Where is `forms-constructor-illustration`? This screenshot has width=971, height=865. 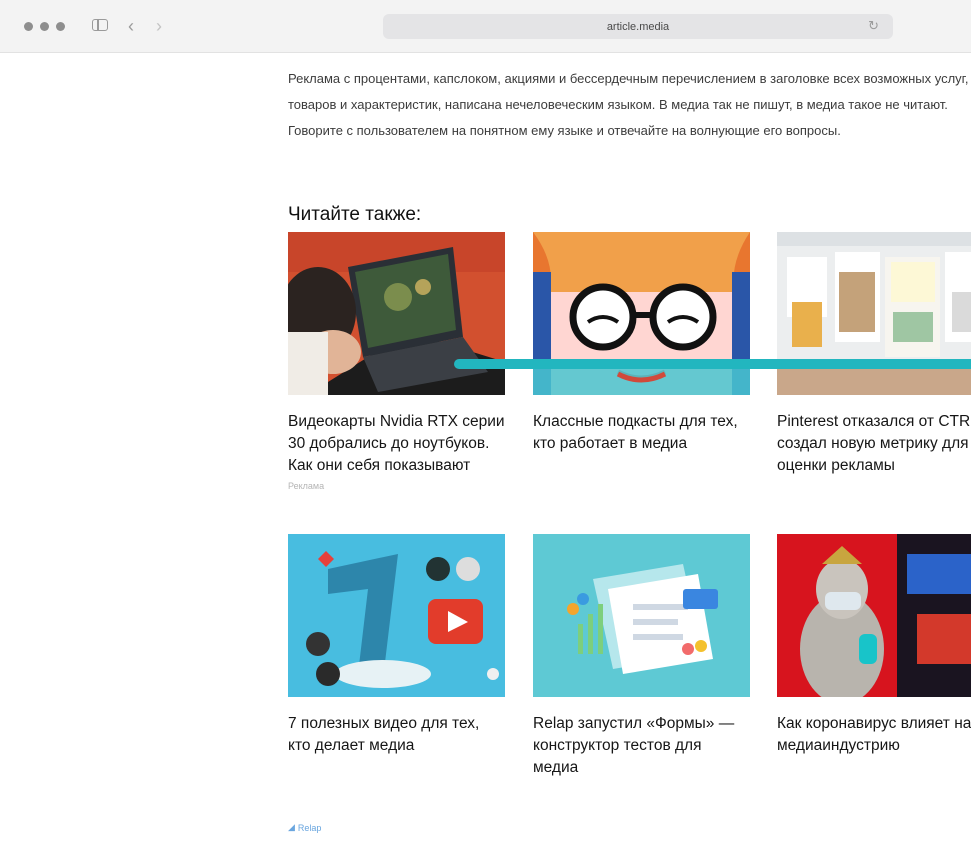
forms-constructor-illustration is located at coordinates (641, 615).